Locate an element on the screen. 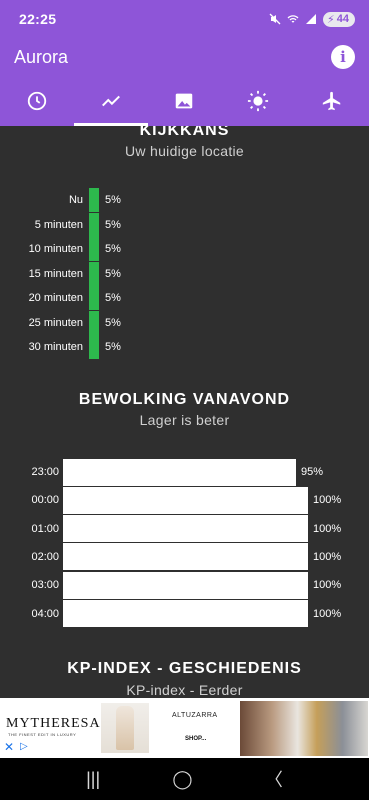 Image resolution: width=369 pixels, height=800 pixels. signal-icon is located at coordinates (311, 19).